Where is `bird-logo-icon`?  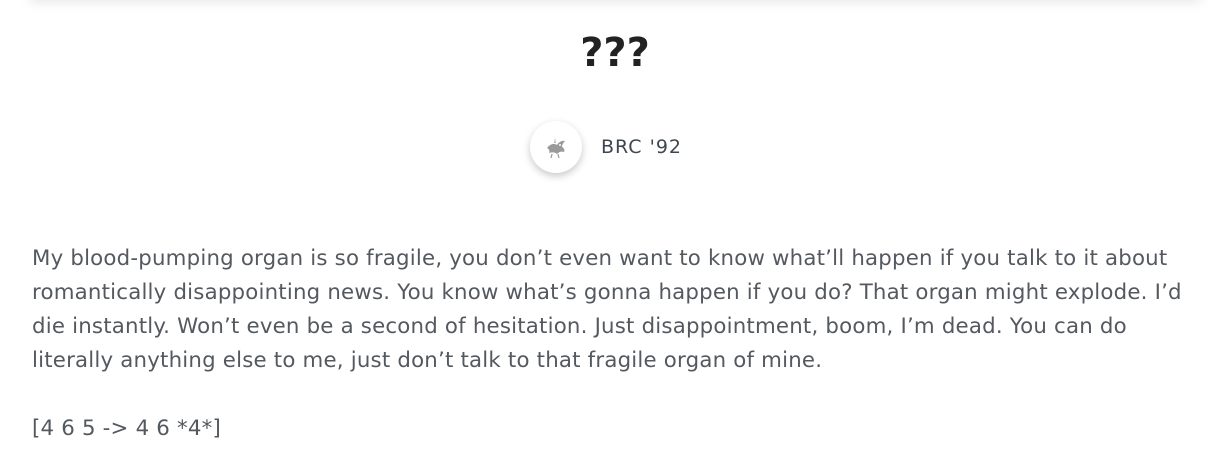
bird-logo-icon is located at coordinates (556, 148).